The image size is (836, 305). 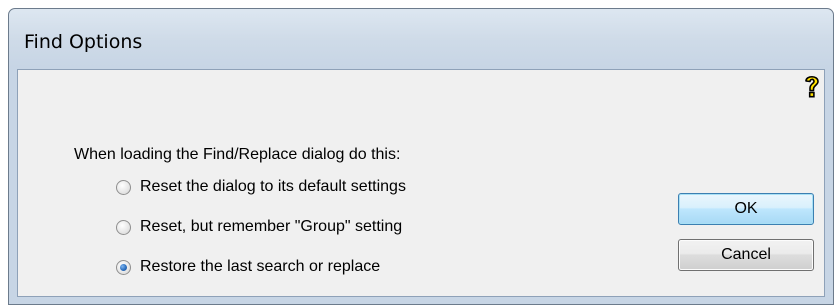 I want to click on ok-button: OK, so click(x=746, y=209).